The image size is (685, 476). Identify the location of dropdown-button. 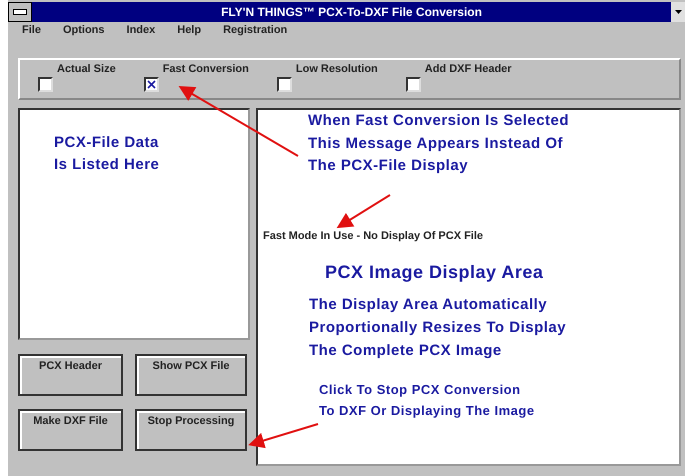
(678, 12).